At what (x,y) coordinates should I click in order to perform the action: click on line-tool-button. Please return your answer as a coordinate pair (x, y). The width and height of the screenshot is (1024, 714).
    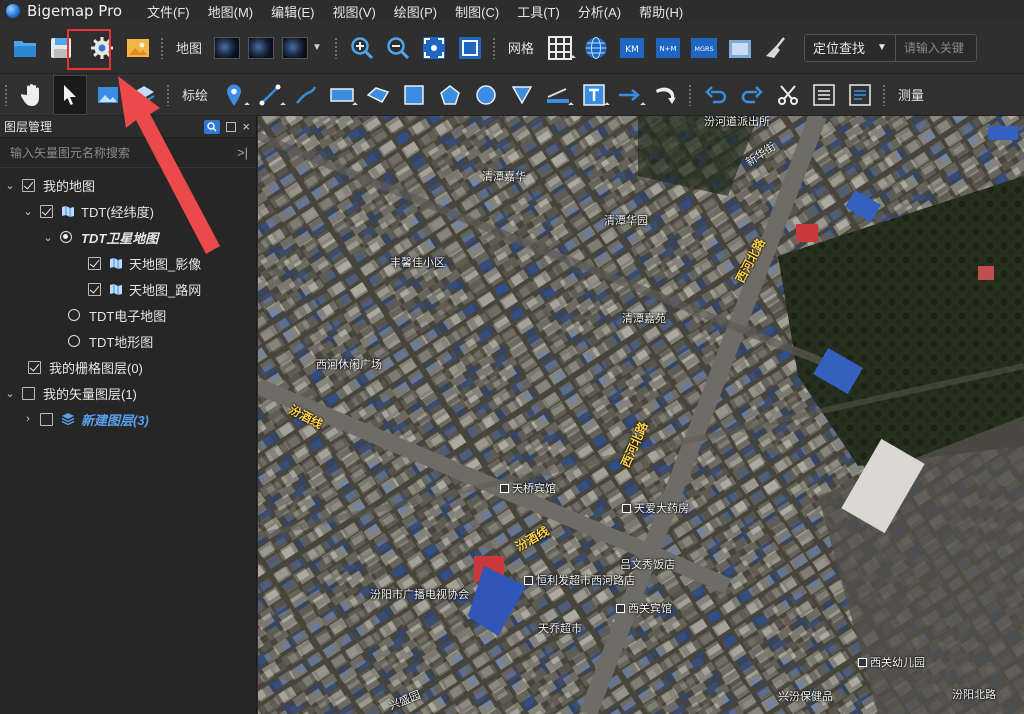
    Looking at the image, I should click on (270, 95).